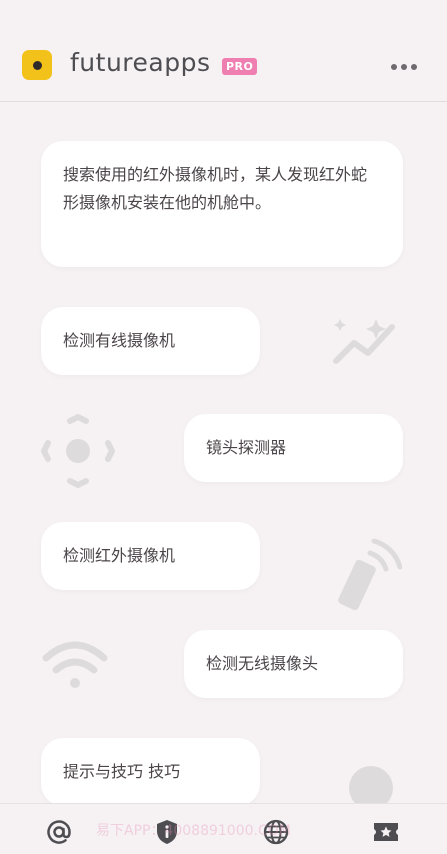  What do you see at coordinates (394, 67) in the screenshot?
I see `more-dots-icon` at bounding box center [394, 67].